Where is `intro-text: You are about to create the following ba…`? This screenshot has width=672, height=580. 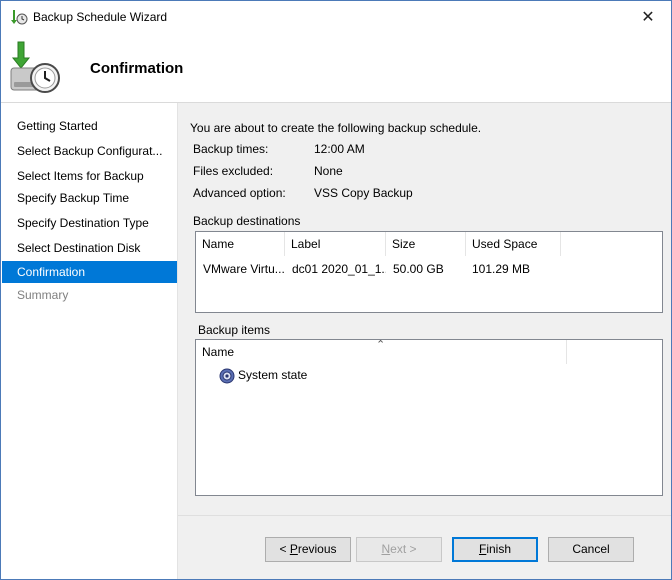 intro-text: You are about to create the following ba… is located at coordinates (336, 128).